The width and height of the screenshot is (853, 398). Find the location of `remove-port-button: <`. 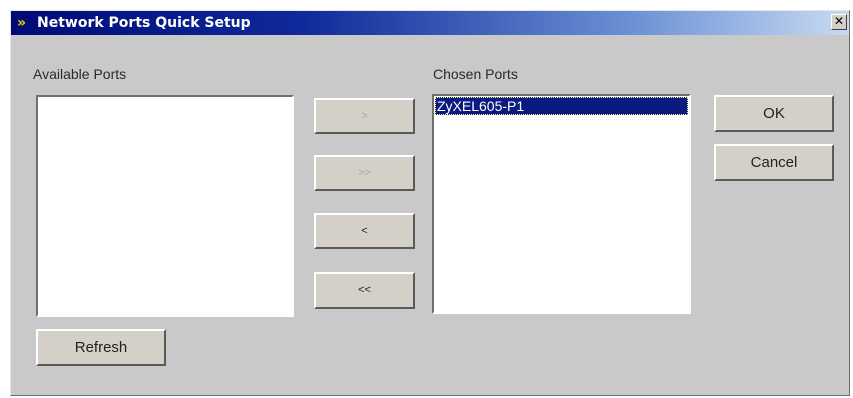

remove-port-button: < is located at coordinates (364, 231).